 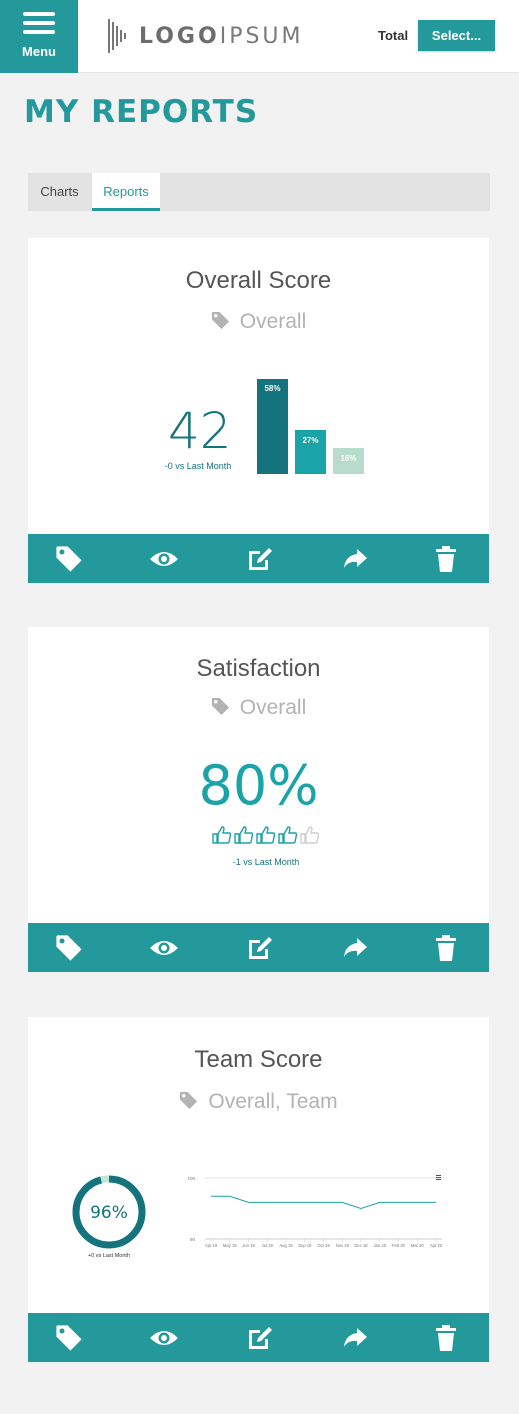 I want to click on y-tick-label: 90, so click(x=193, y=1239).